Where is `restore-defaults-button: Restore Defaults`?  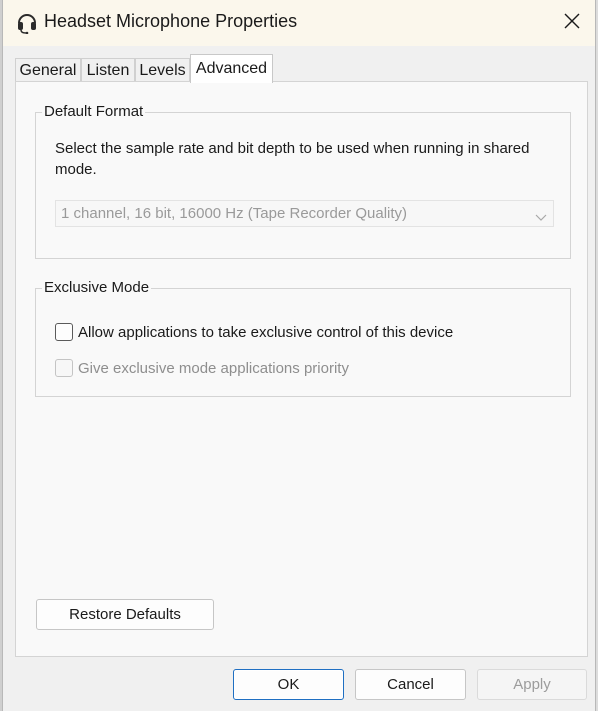
restore-defaults-button: Restore Defaults is located at coordinates (125, 614).